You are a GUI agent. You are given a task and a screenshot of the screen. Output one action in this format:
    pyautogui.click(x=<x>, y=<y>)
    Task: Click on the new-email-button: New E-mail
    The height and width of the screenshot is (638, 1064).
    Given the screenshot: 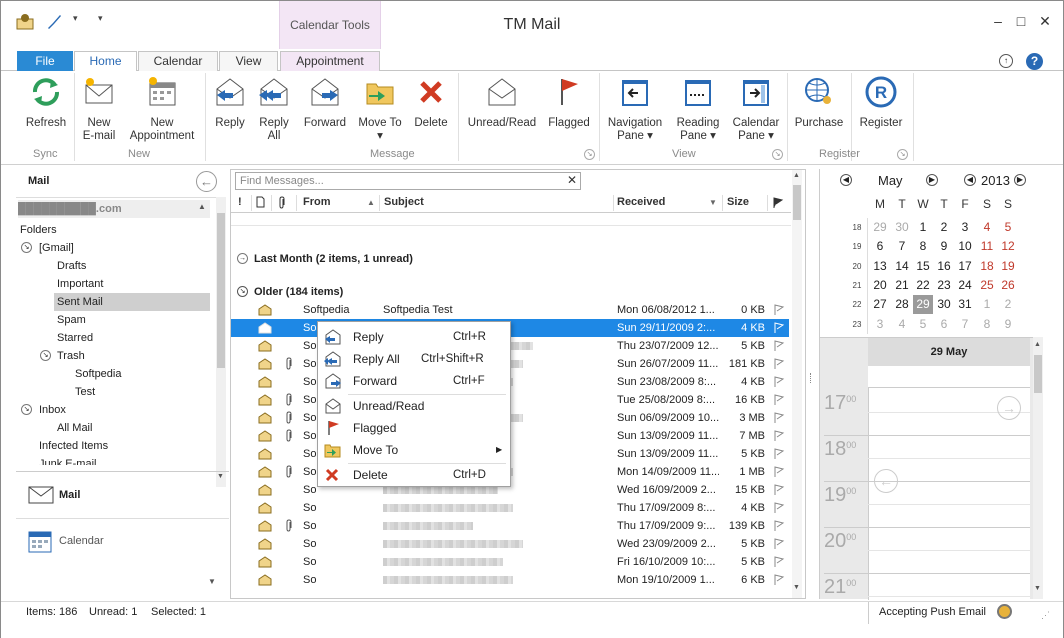 What is the action you would take?
    pyautogui.click(x=99, y=109)
    